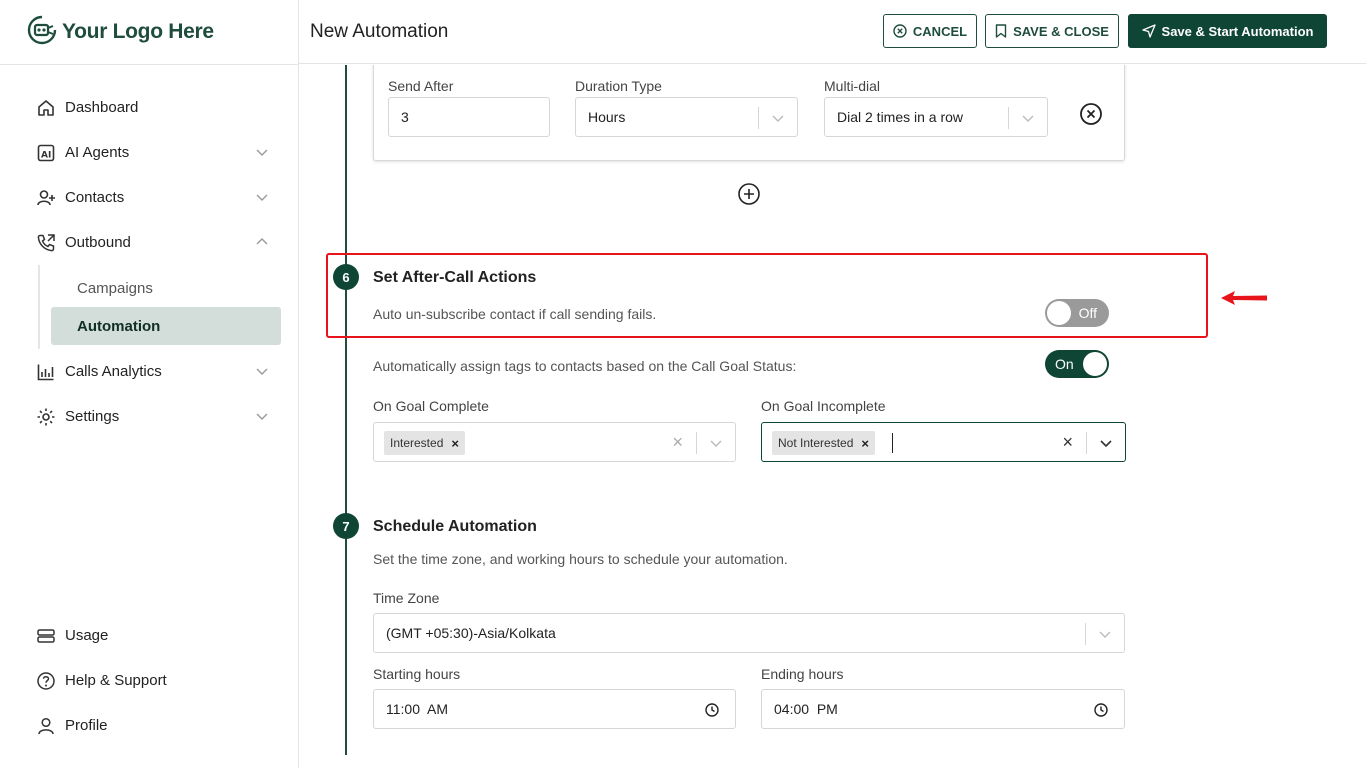 The image size is (1366, 768). I want to click on duration-type-select: Hours, so click(686, 117).